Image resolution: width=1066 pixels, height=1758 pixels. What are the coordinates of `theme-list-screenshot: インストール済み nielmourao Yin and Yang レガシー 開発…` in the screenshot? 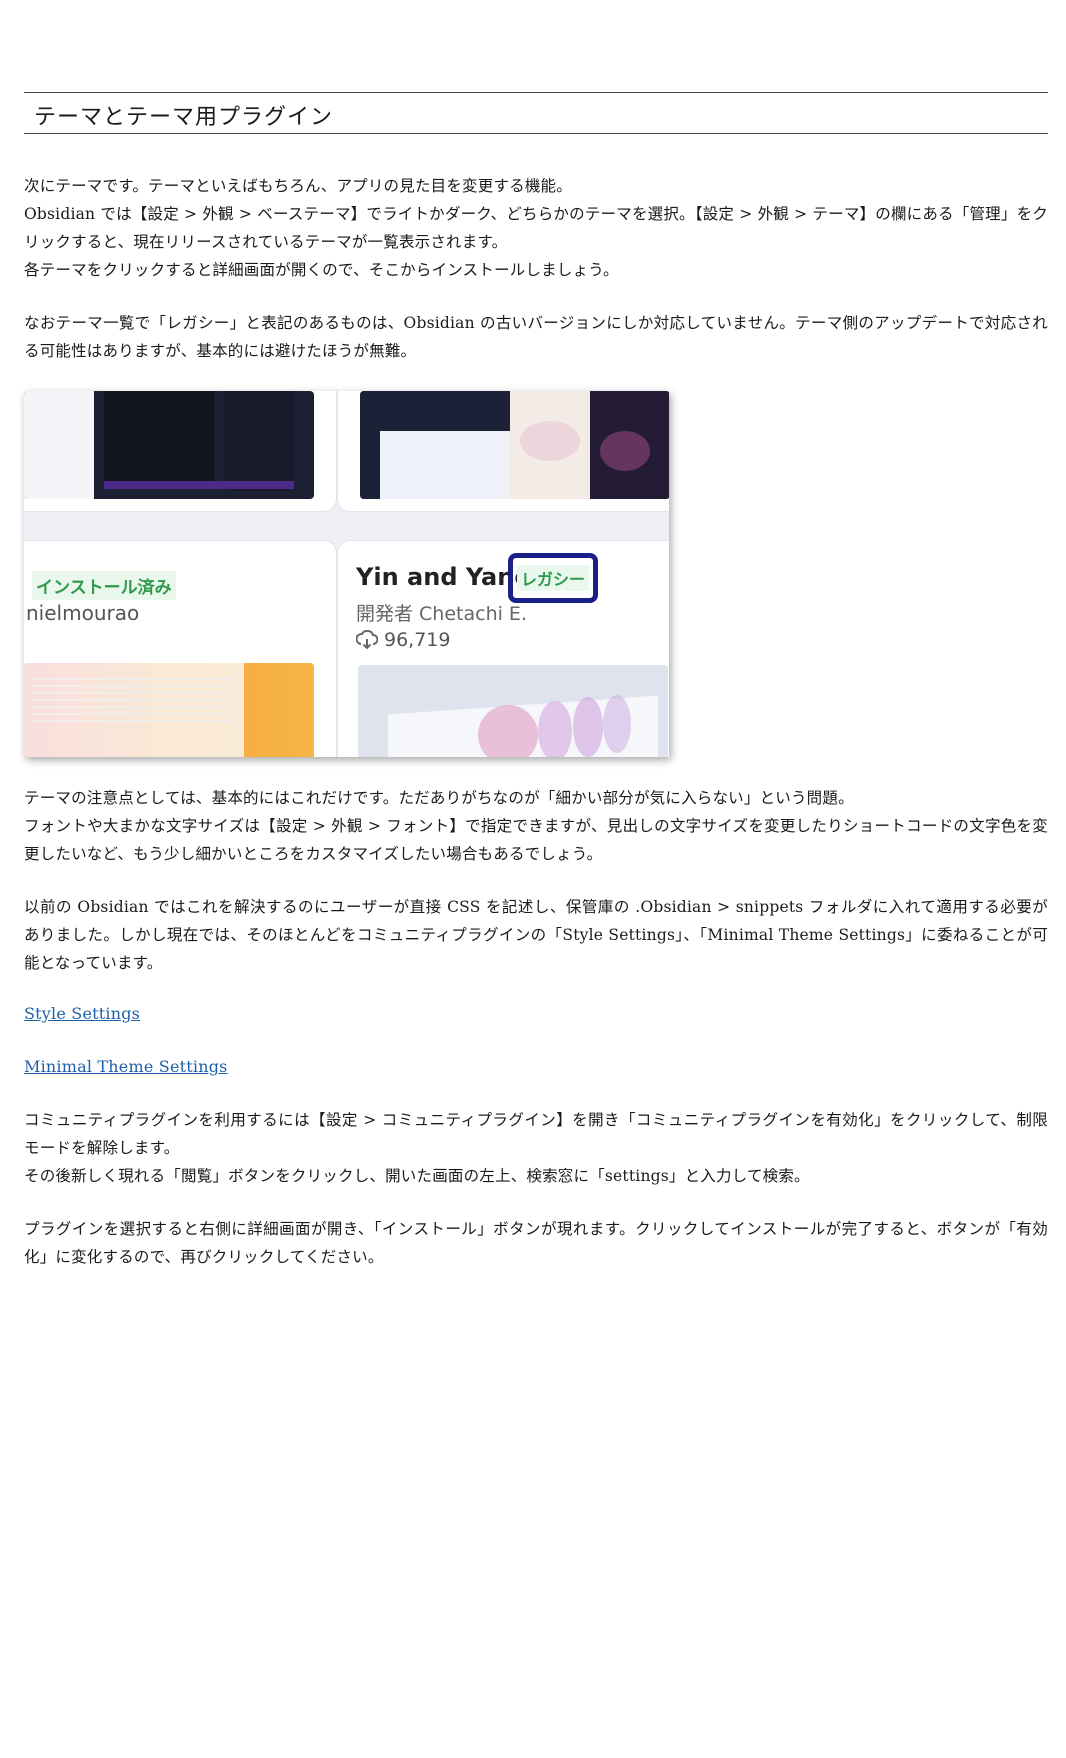 It's located at (346, 574).